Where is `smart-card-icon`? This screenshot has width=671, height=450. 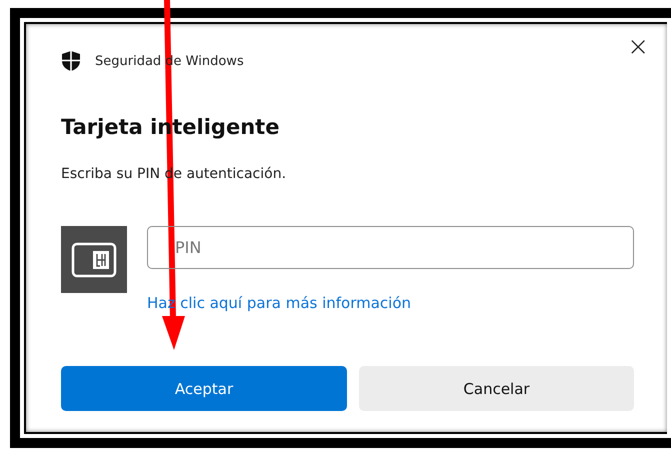
smart-card-icon is located at coordinates (94, 260).